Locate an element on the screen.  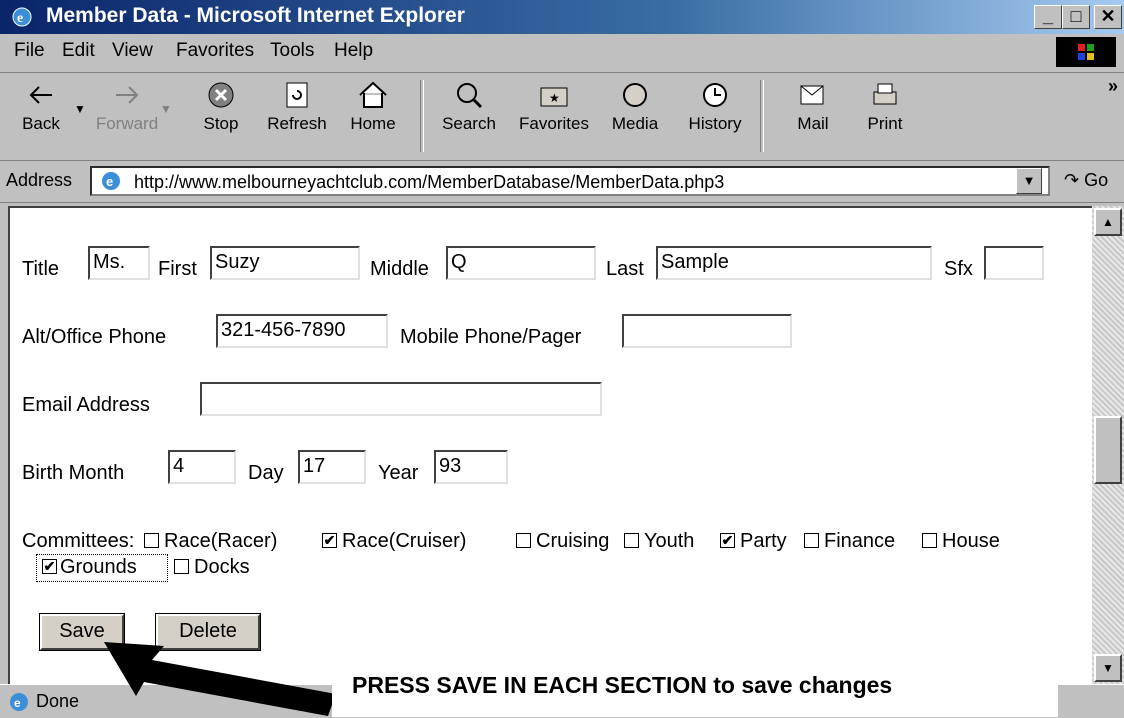
email-input is located at coordinates (401, 399).